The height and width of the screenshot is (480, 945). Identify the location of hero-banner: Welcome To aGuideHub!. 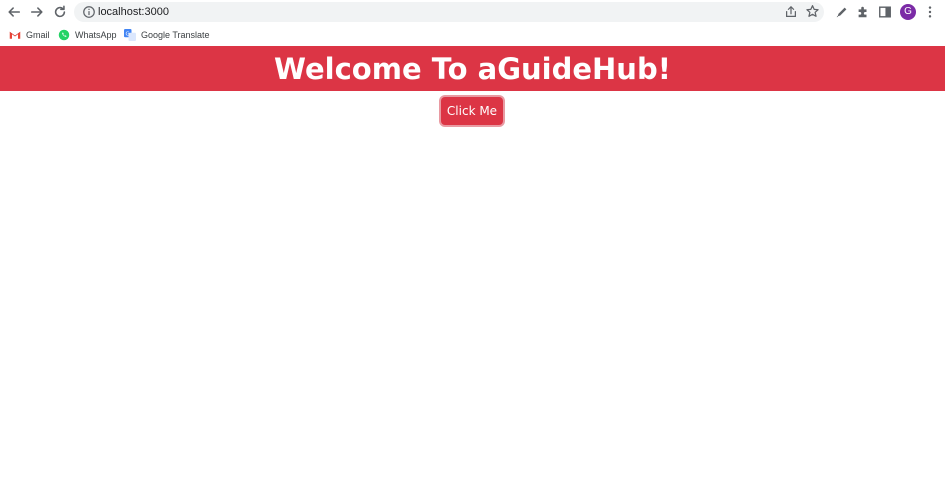
(472, 68).